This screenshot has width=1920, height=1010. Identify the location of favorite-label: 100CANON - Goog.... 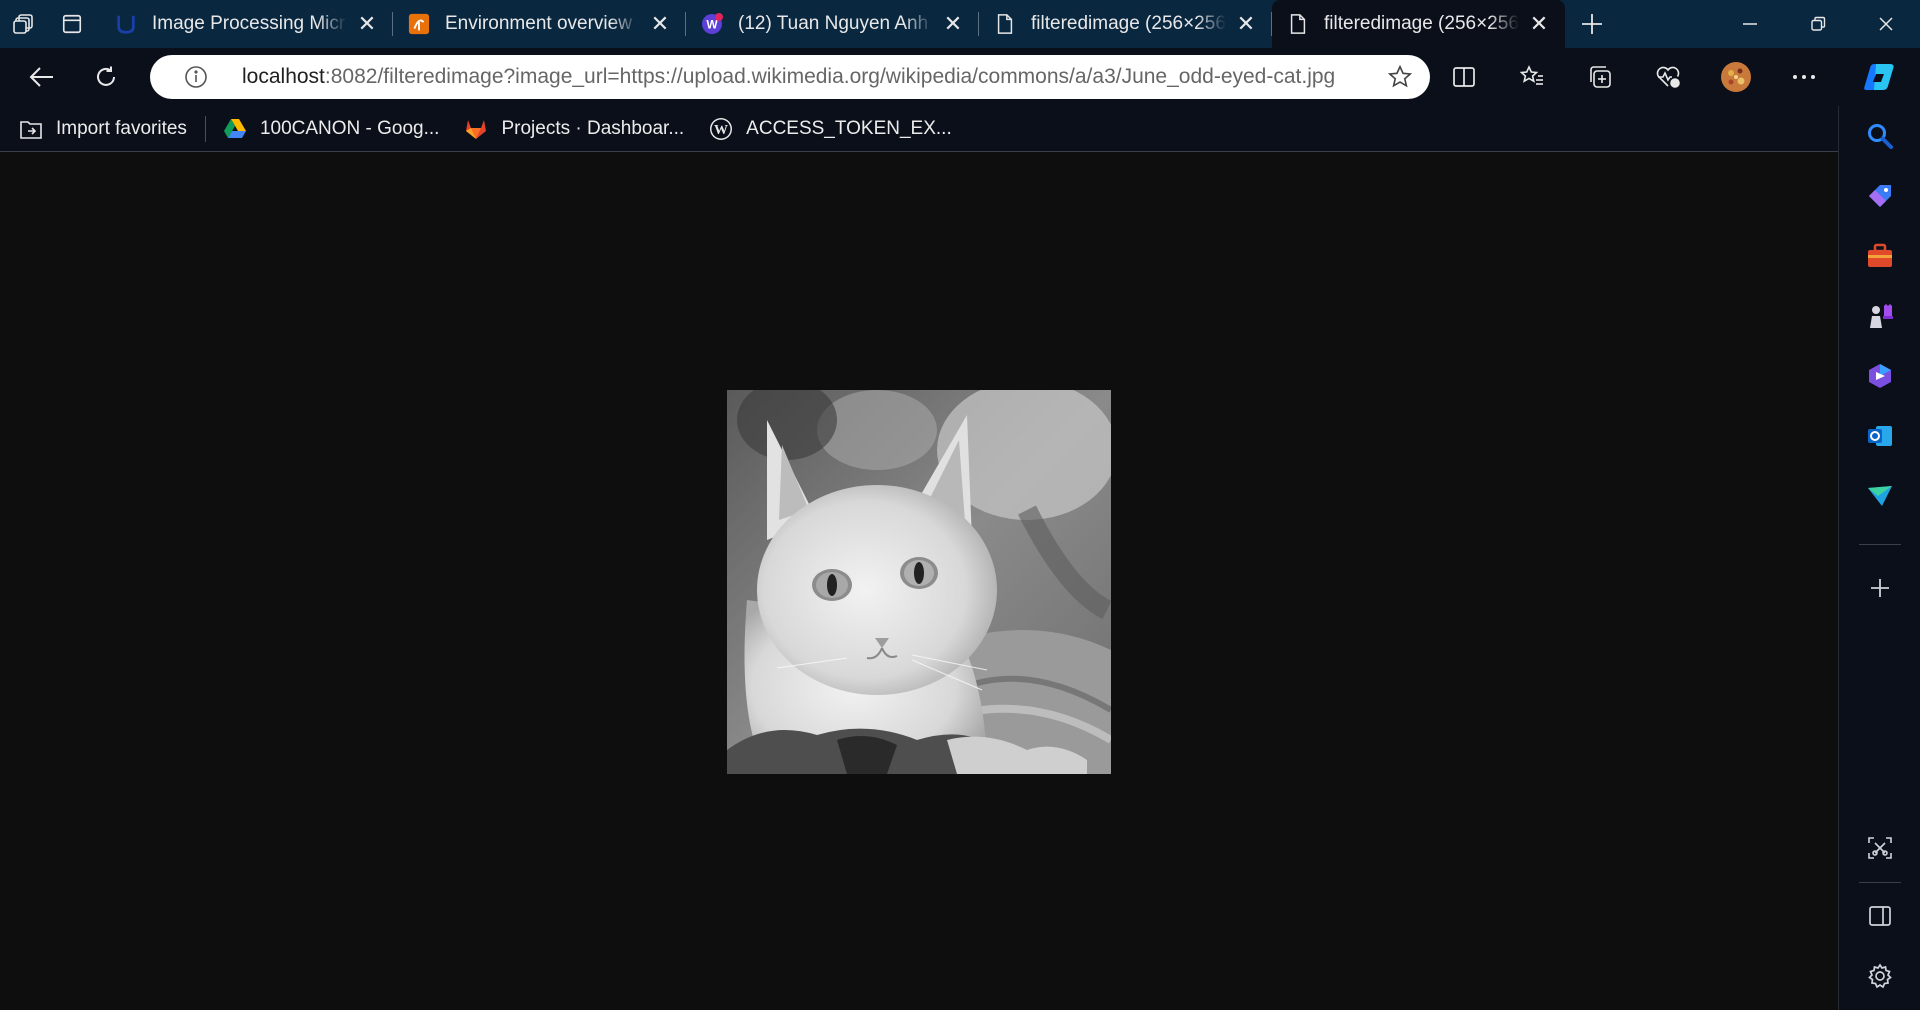
(349, 128).